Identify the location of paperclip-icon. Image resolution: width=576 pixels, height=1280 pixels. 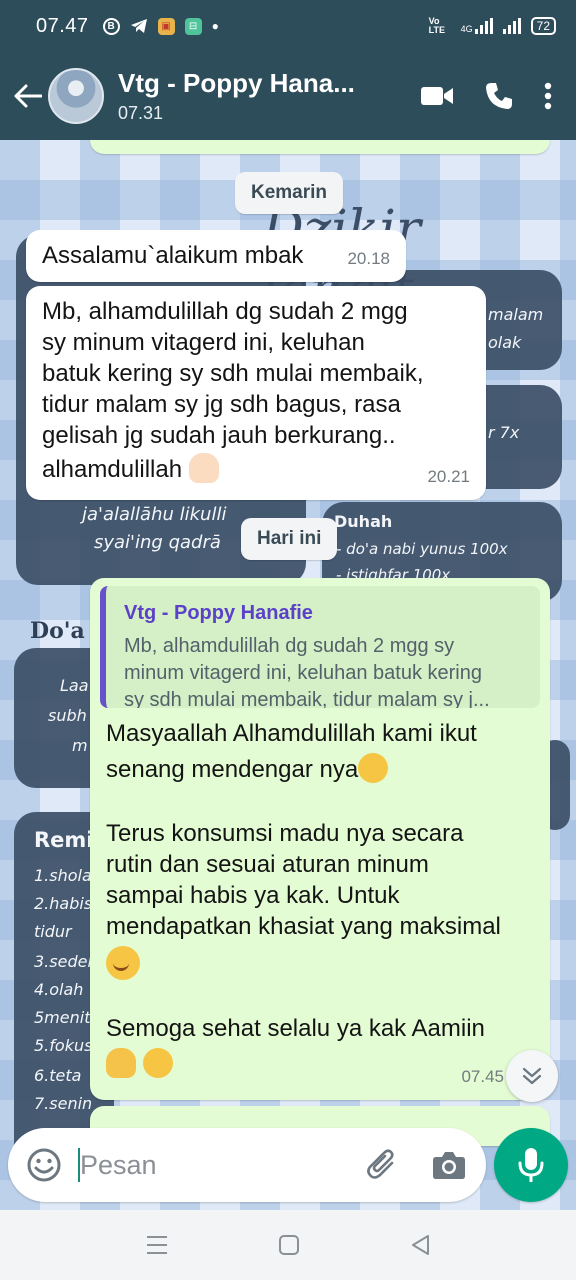
(382, 1165).